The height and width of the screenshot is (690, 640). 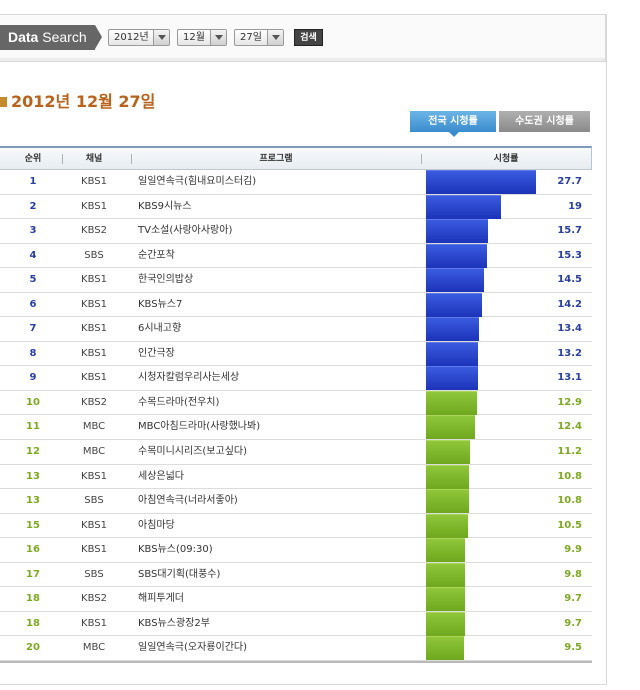 I want to click on program-cell: 시청자칼럼우리사는세상, so click(x=189, y=378).